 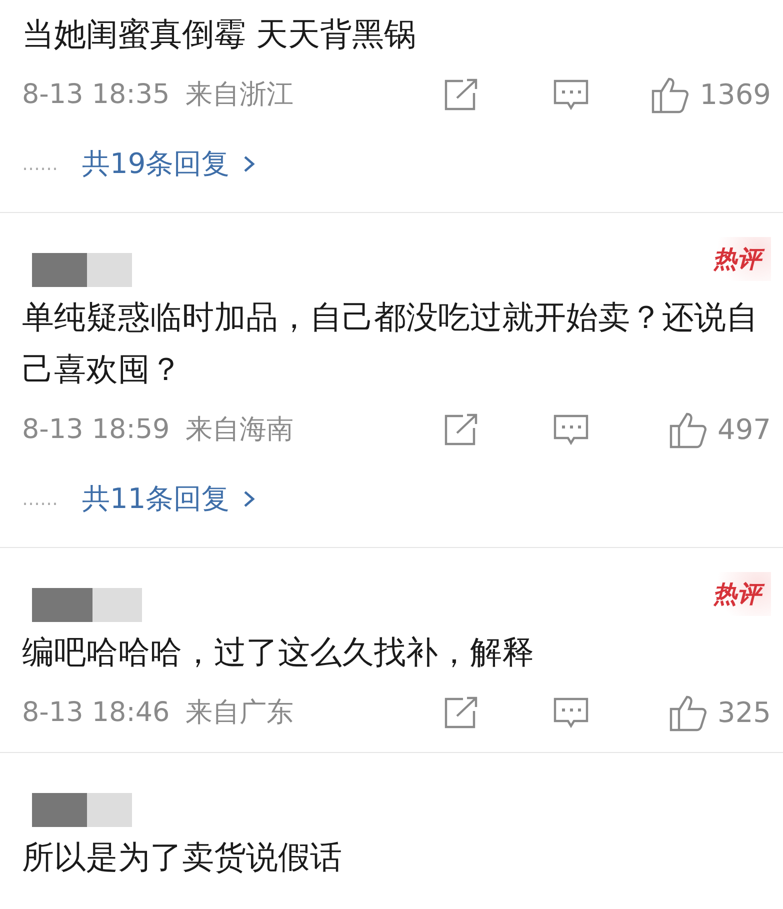 I want to click on location-text: 来自广东, so click(x=240, y=713).